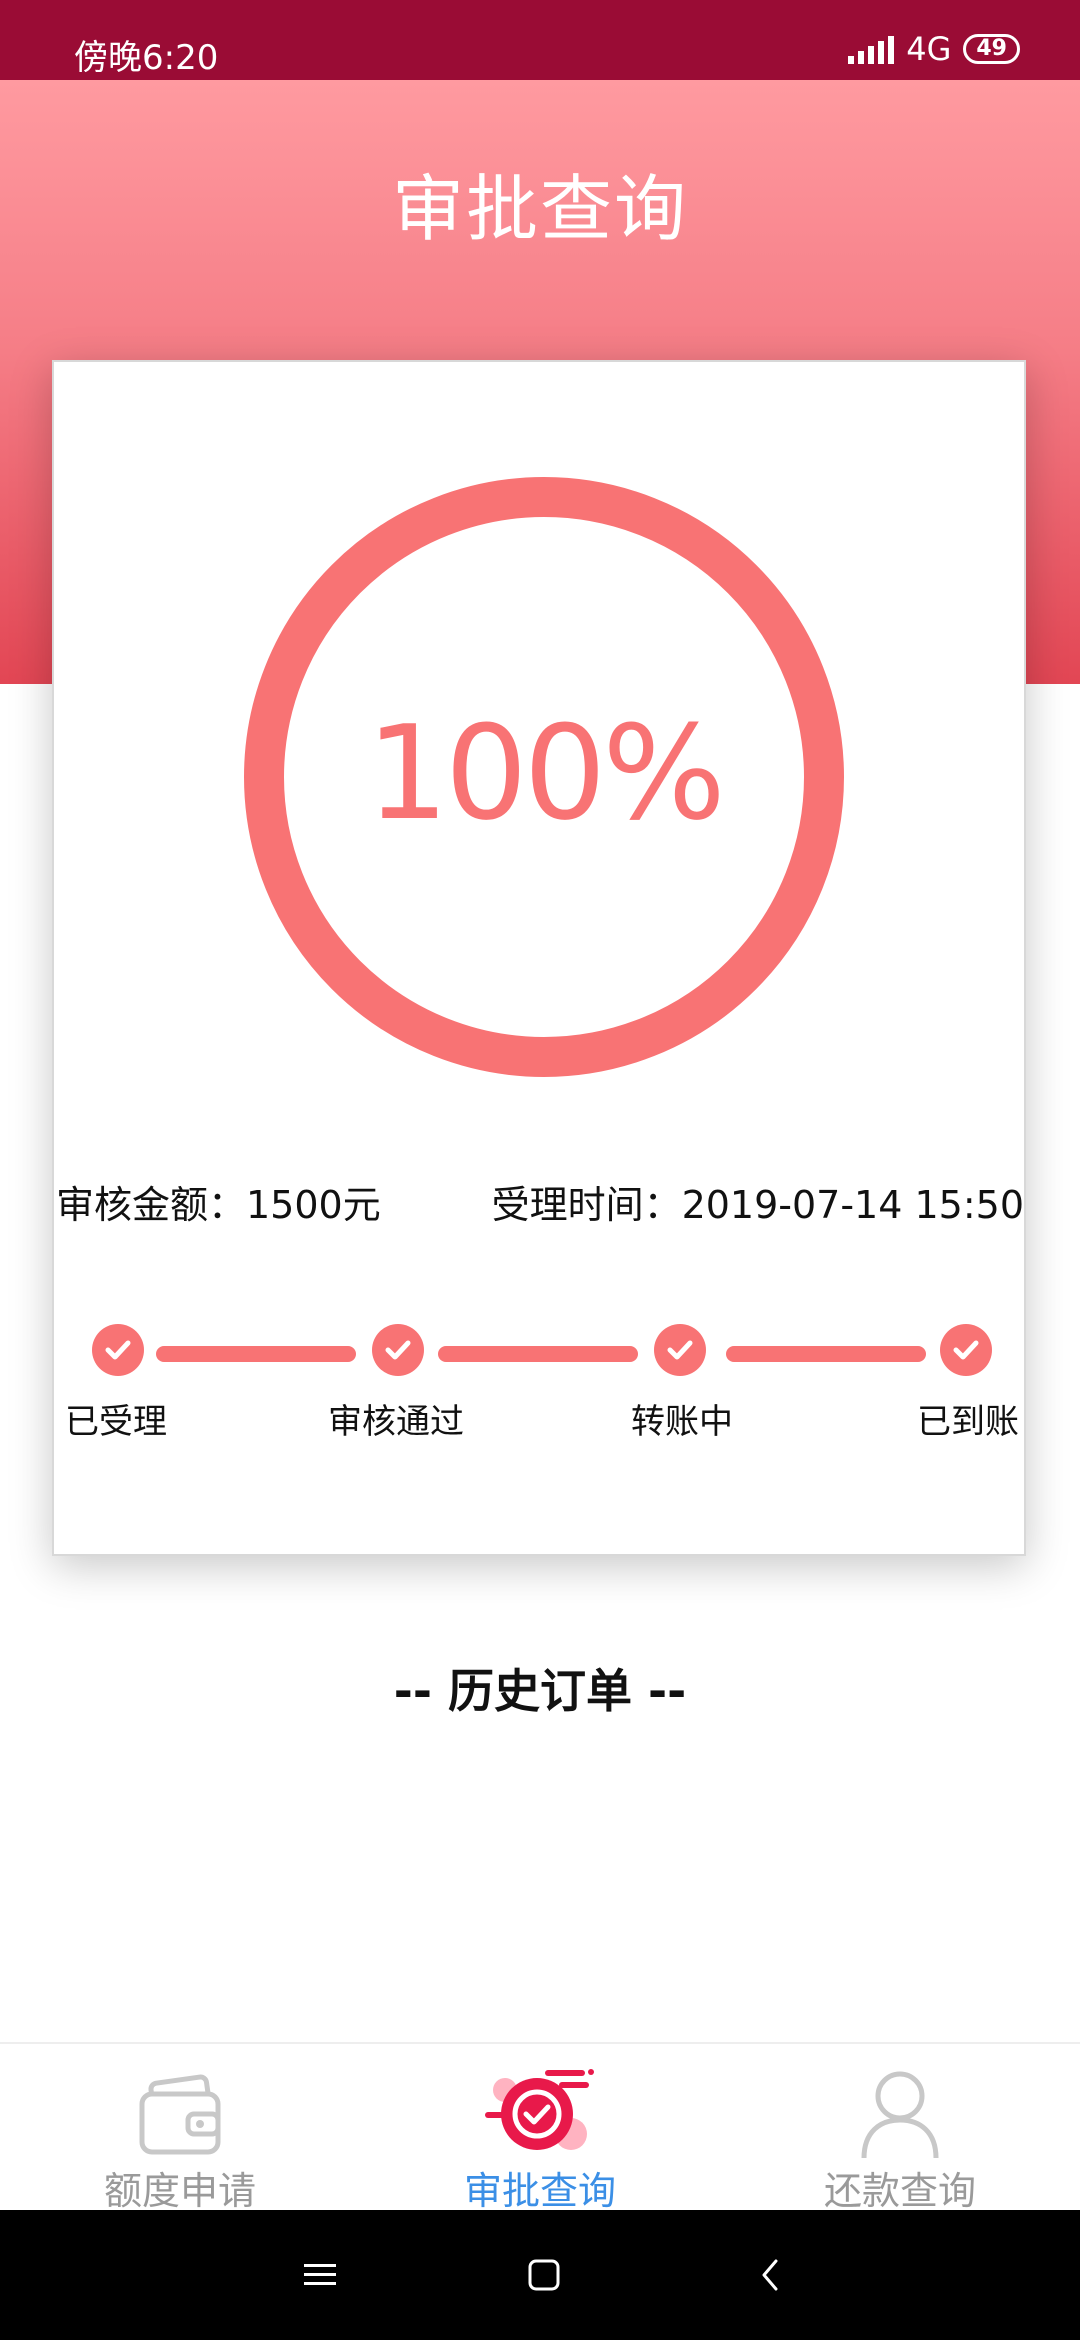 The width and height of the screenshot is (1080, 2340). I want to click on step-2-check-icon, so click(398, 1350).